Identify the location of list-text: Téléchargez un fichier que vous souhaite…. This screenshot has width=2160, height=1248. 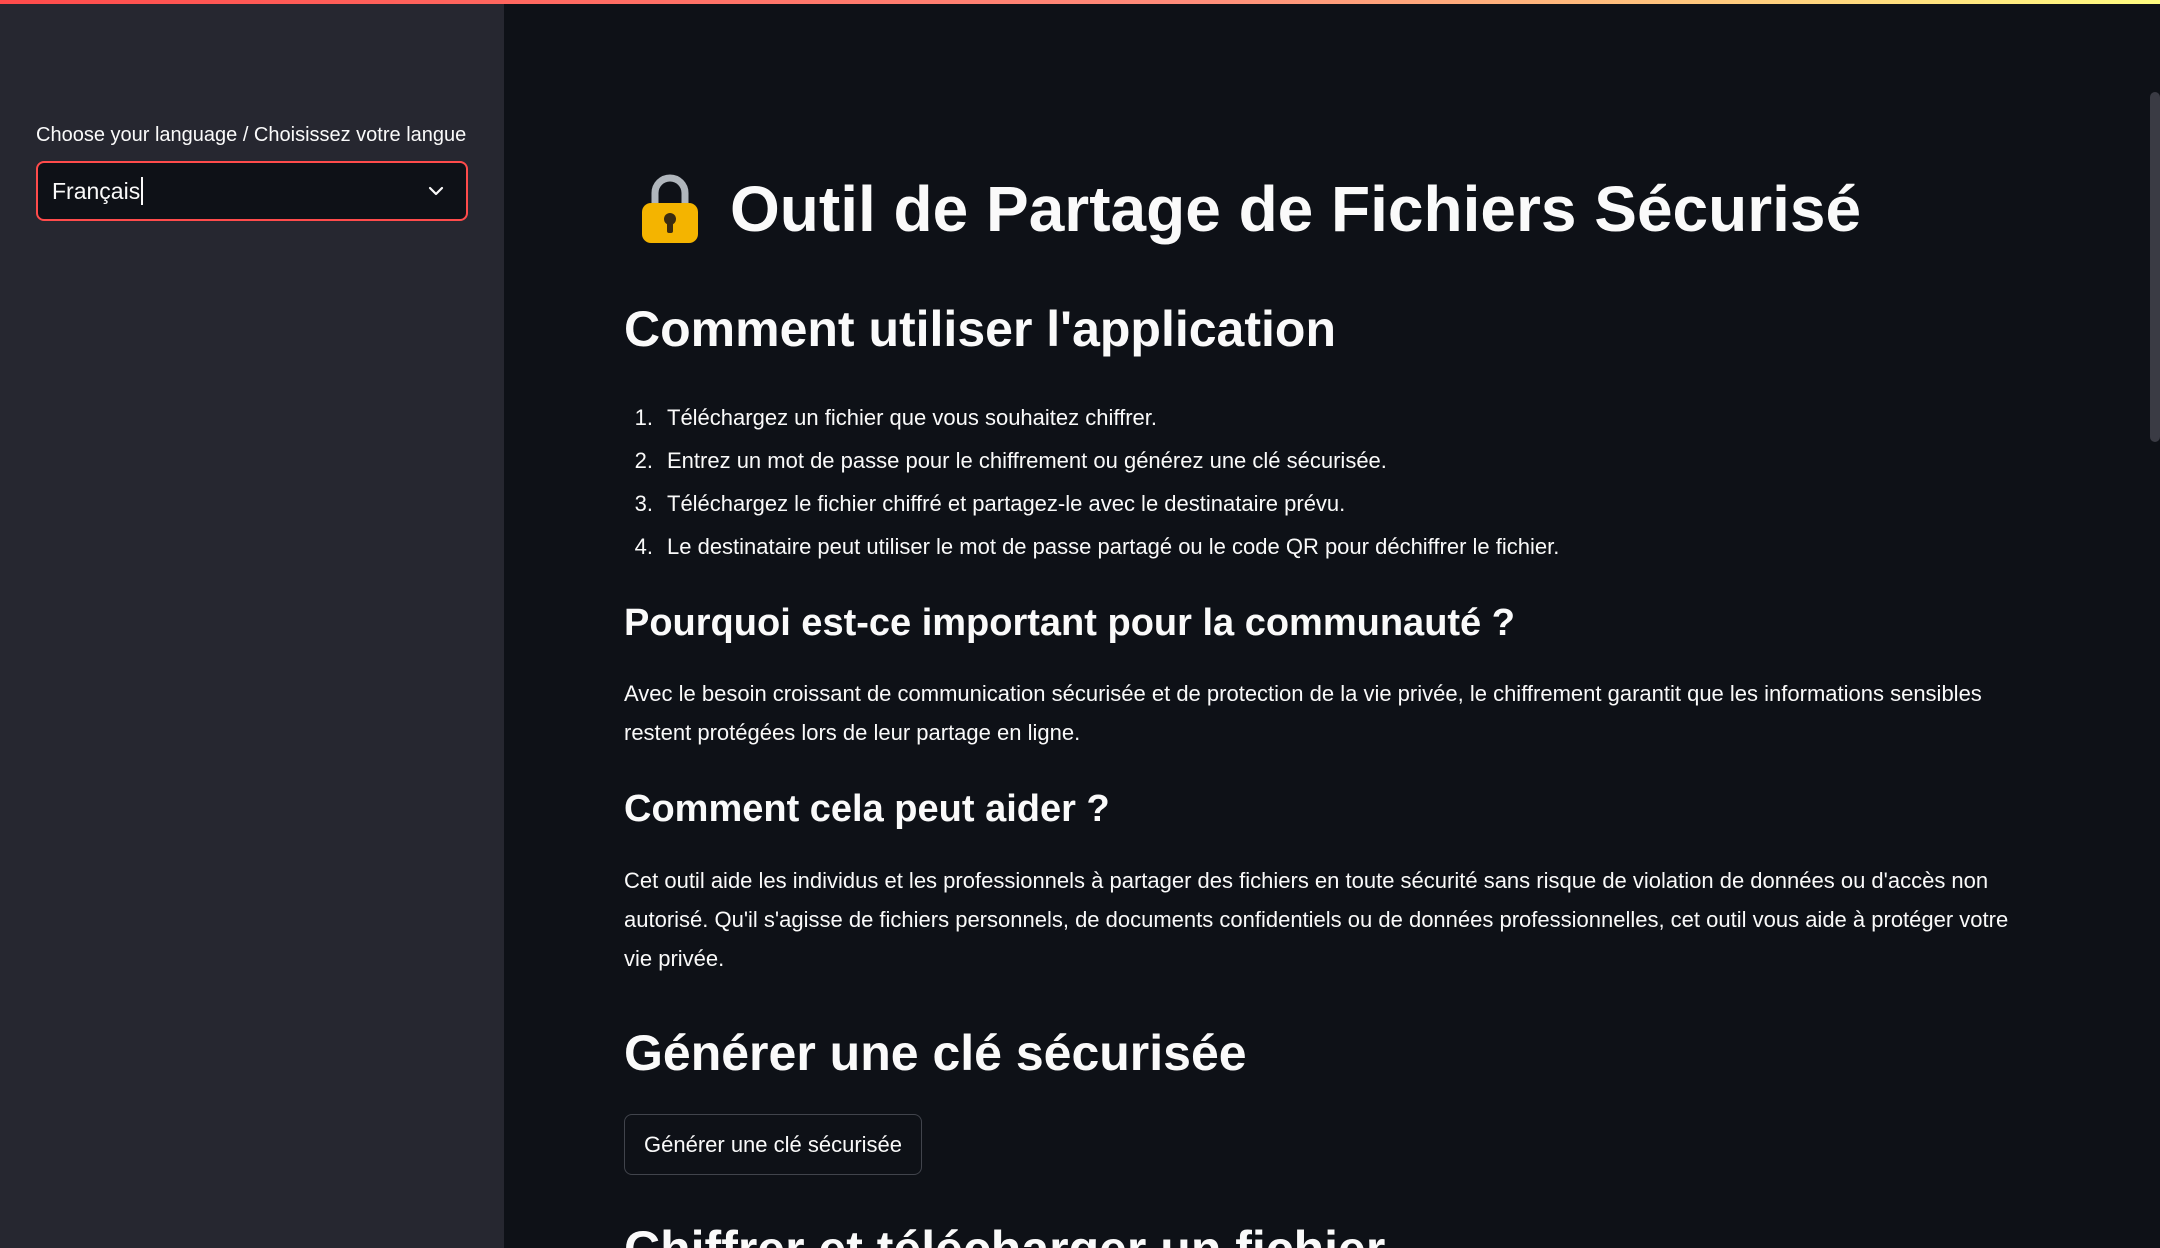
(912, 417).